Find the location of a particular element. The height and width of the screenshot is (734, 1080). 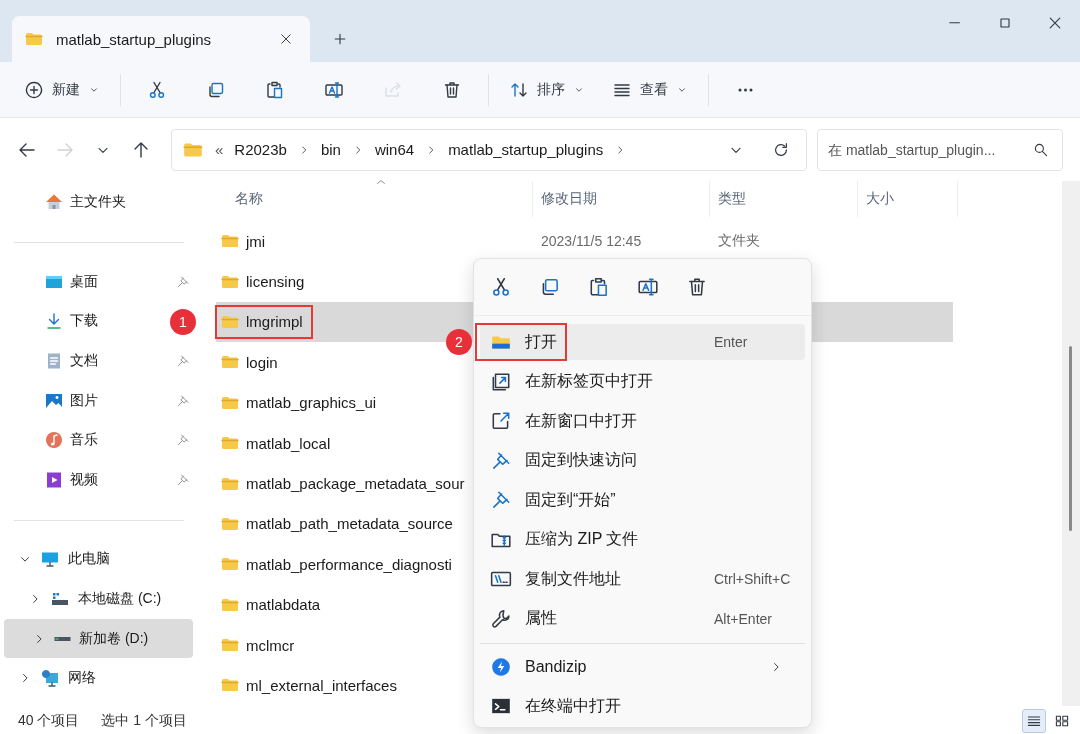

file-name: lmgrimpl is located at coordinates (274, 322).